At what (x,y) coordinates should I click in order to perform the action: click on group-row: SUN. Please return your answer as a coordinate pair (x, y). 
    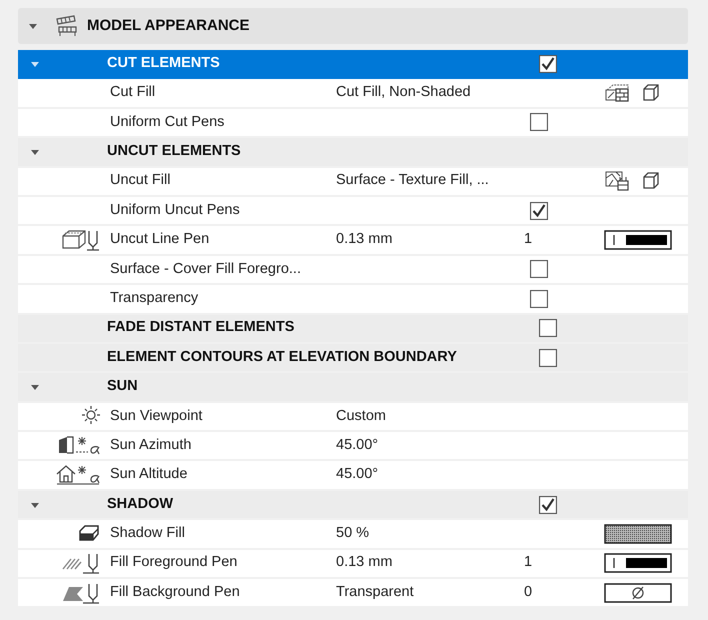
    Looking at the image, I should click on (353, 388).